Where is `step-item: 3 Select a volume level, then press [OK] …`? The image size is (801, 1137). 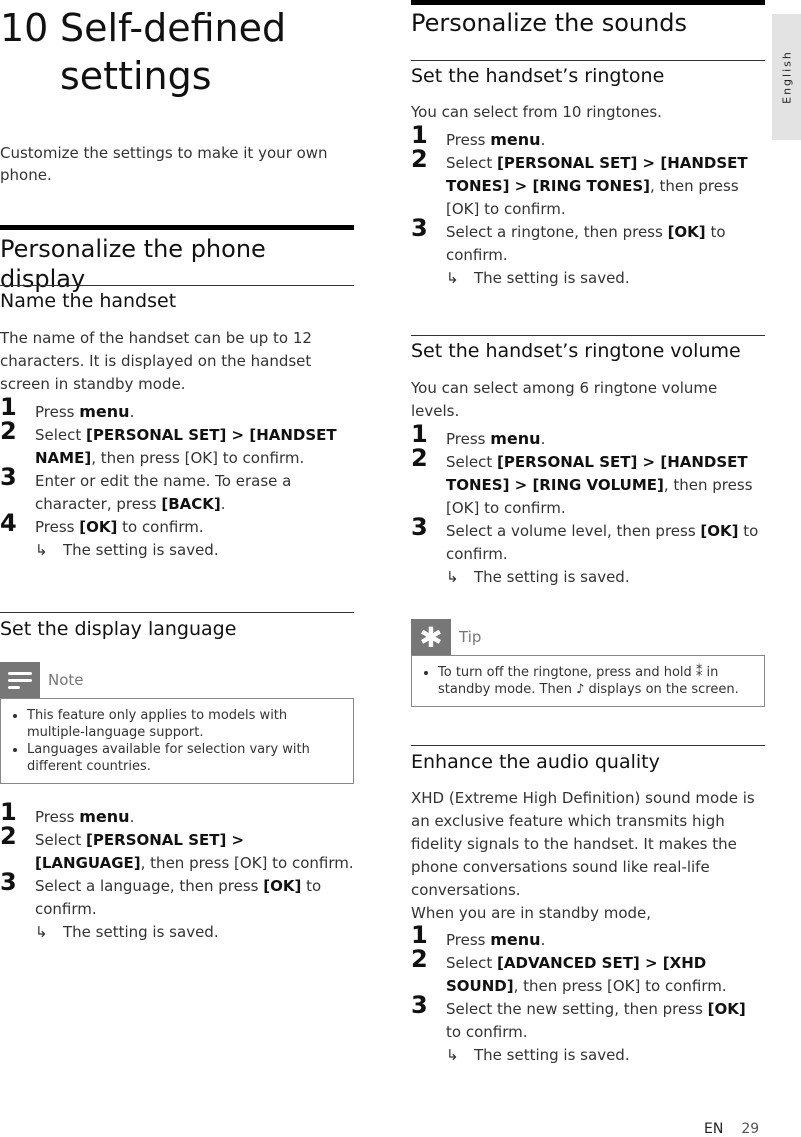
step-item: 3 Select a volume level, then press [OK] … is located at coordinates (588, 540).